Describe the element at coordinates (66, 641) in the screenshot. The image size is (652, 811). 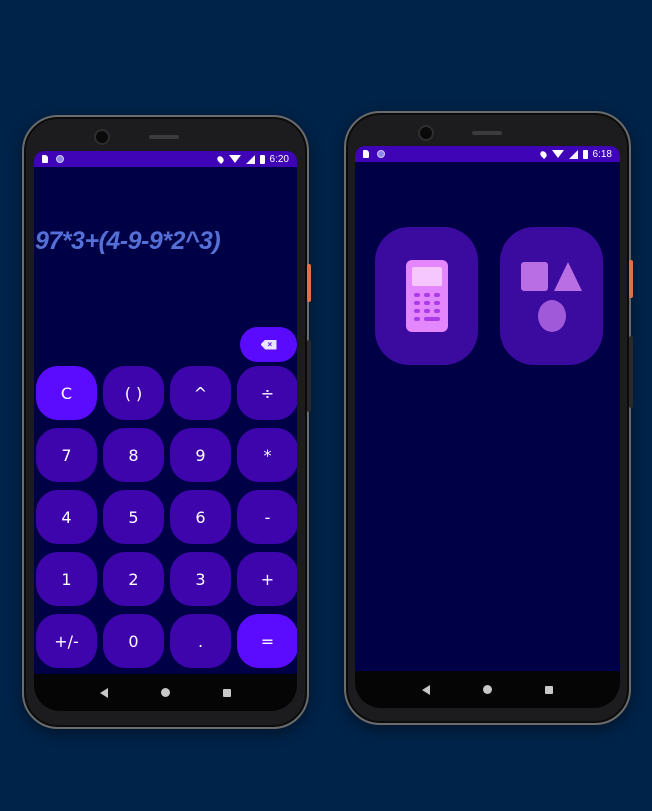
I see `negate-button: +/-` at that location.